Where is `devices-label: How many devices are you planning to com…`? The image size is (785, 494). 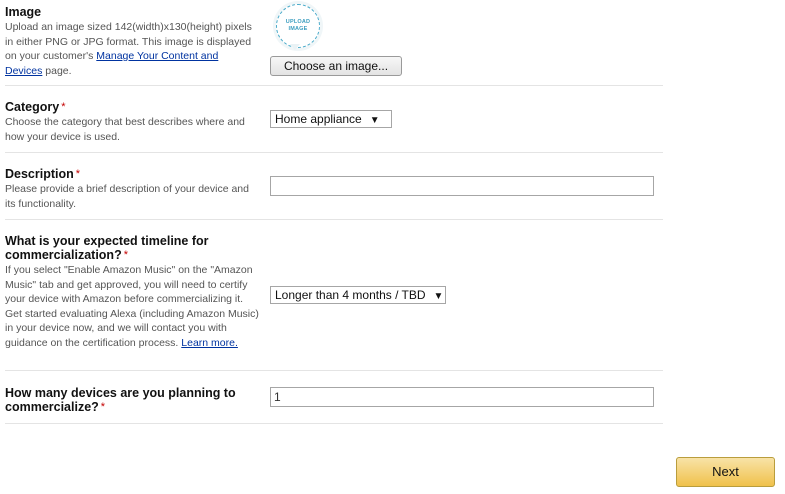
devices-label: How many devices are you planning to com… is located at coordinates (120, 400).